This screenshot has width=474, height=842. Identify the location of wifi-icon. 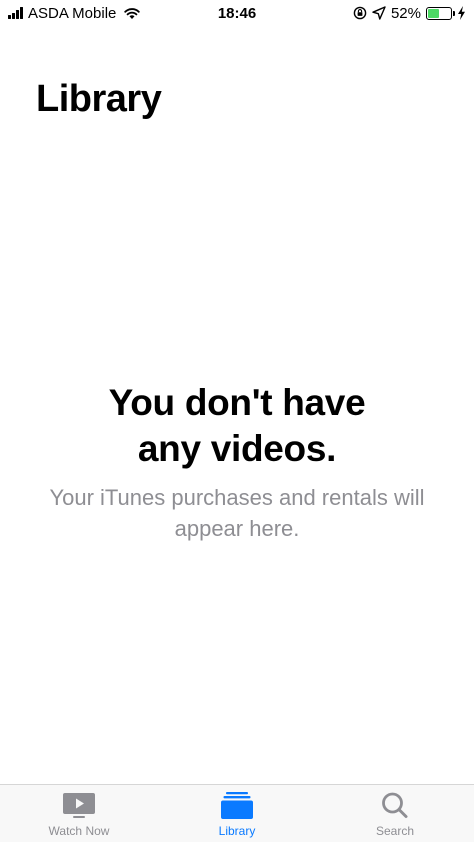
(132, 13).